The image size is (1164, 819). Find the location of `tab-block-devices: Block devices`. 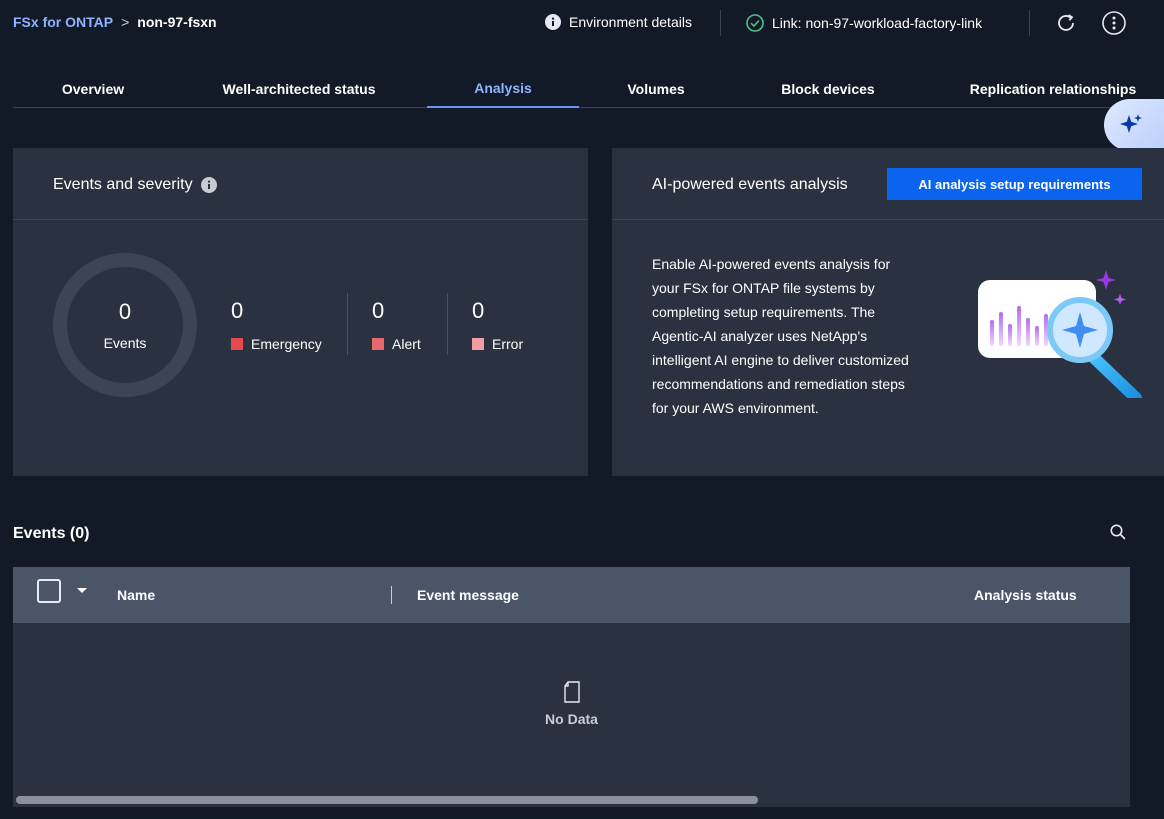

tab-block-devices: Block devices is located at coordinates (828, 88).